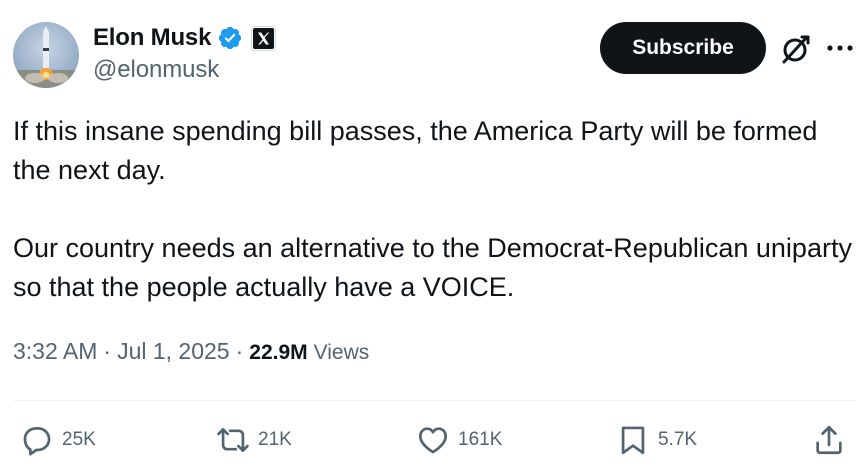 The image size is (868, 468). Describe the element at coordinates (433, 440) in the screenshot. I see `heart-icon` at that location.